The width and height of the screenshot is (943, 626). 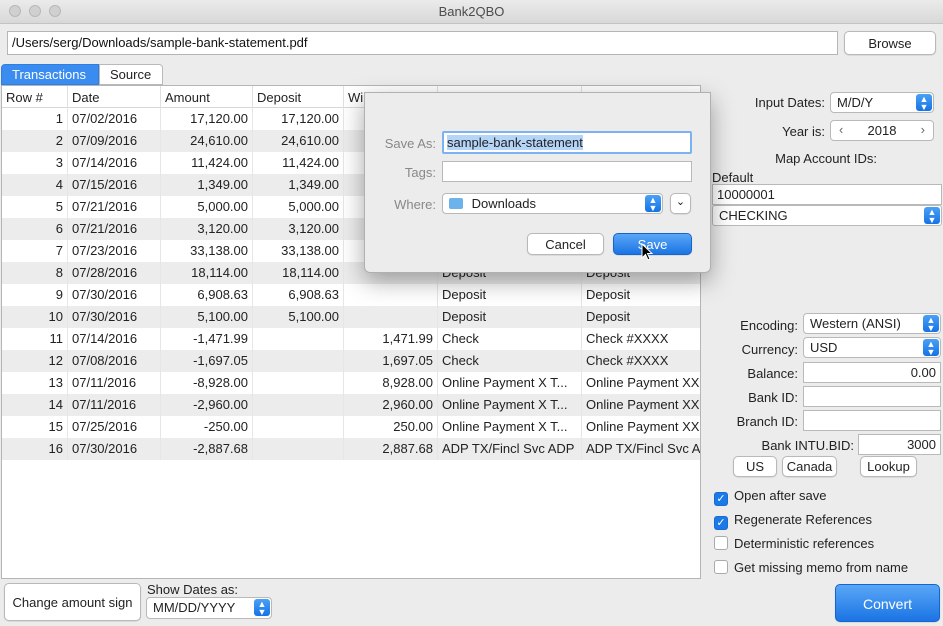 I want to click on cell-withdrawal: 8,928.00, so click(x=391, y=383).